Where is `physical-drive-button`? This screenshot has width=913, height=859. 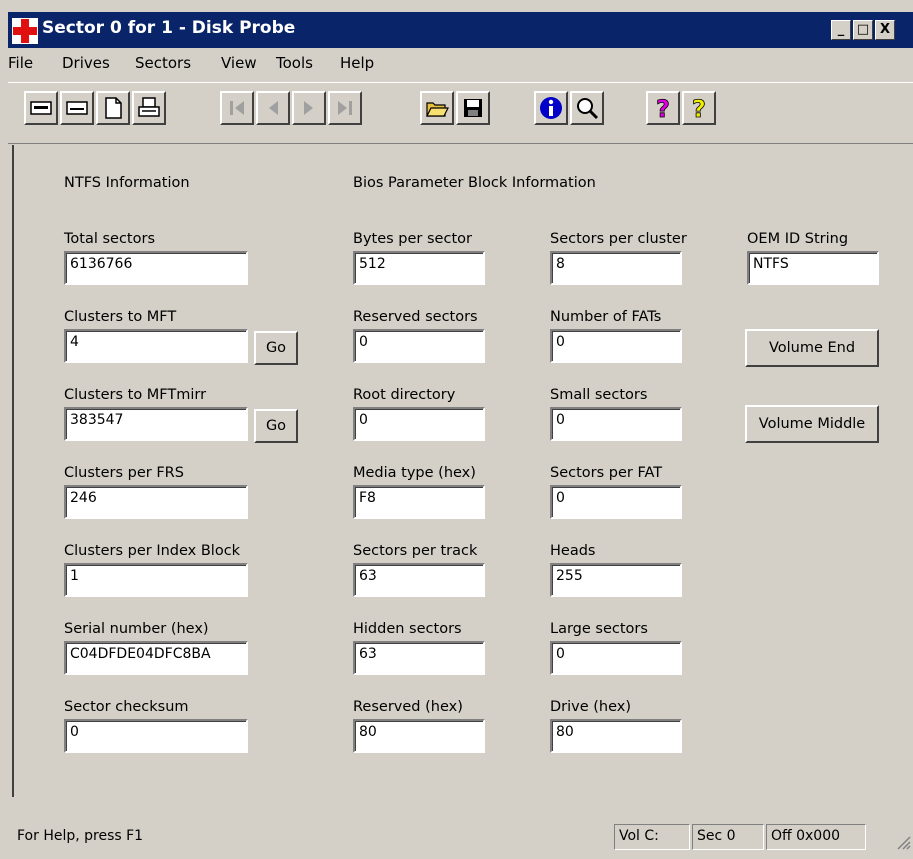 physical-drive-button is located at coordinates (77, 108).